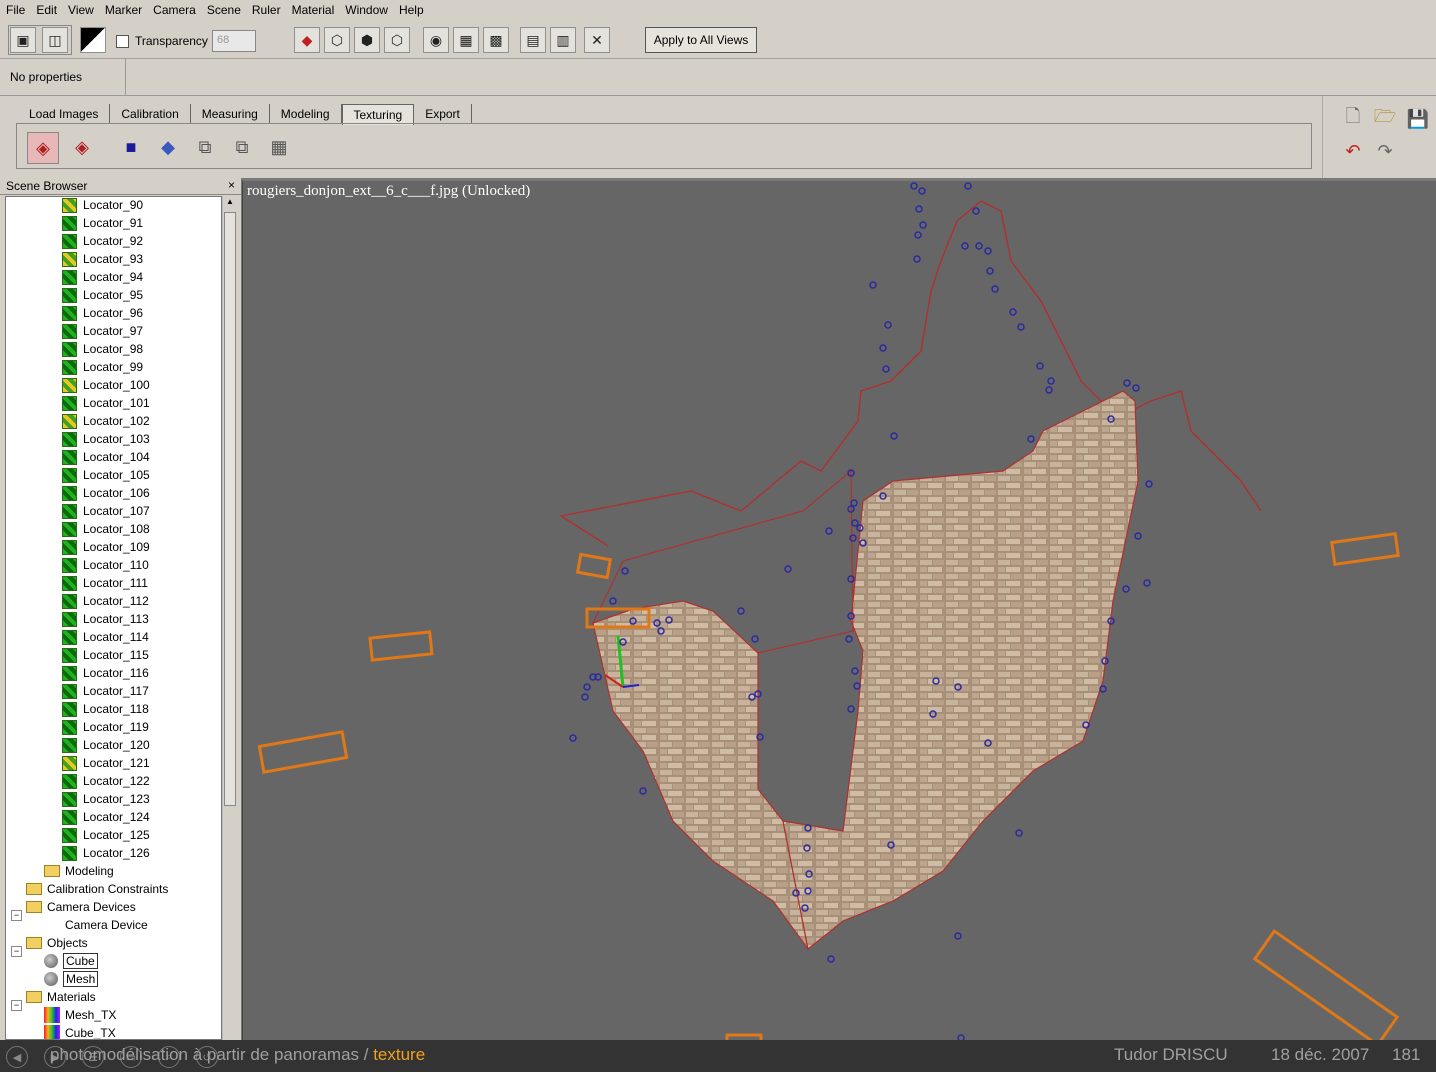 The width and height of the screenshot is (1436, 1072). I want to click on wire-cube-icon: ⬡, so click(337, 40).